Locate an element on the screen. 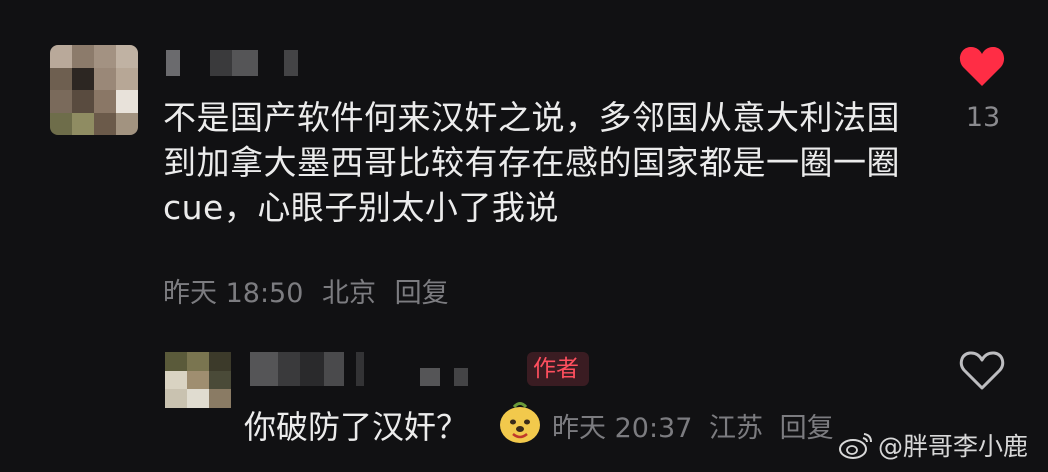 This screenshot has height=472, width=1048. commenter-avatar is located at coordinates (94, 90).